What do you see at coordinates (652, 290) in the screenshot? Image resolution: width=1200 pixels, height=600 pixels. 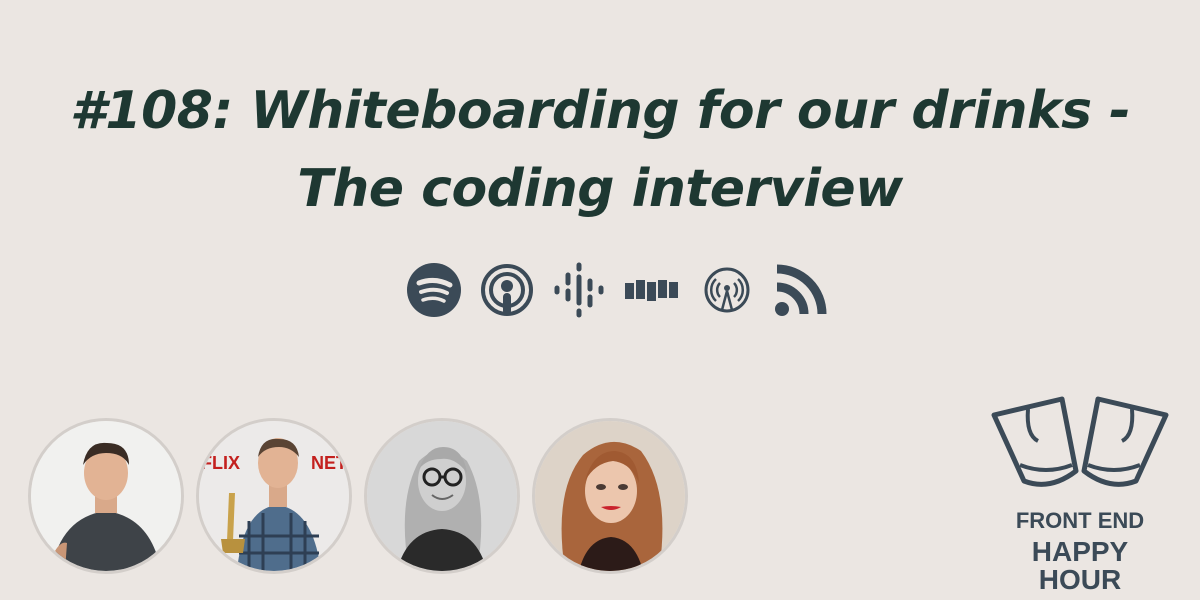 I see `stitcher-icon` at bounding box center [652, 290].